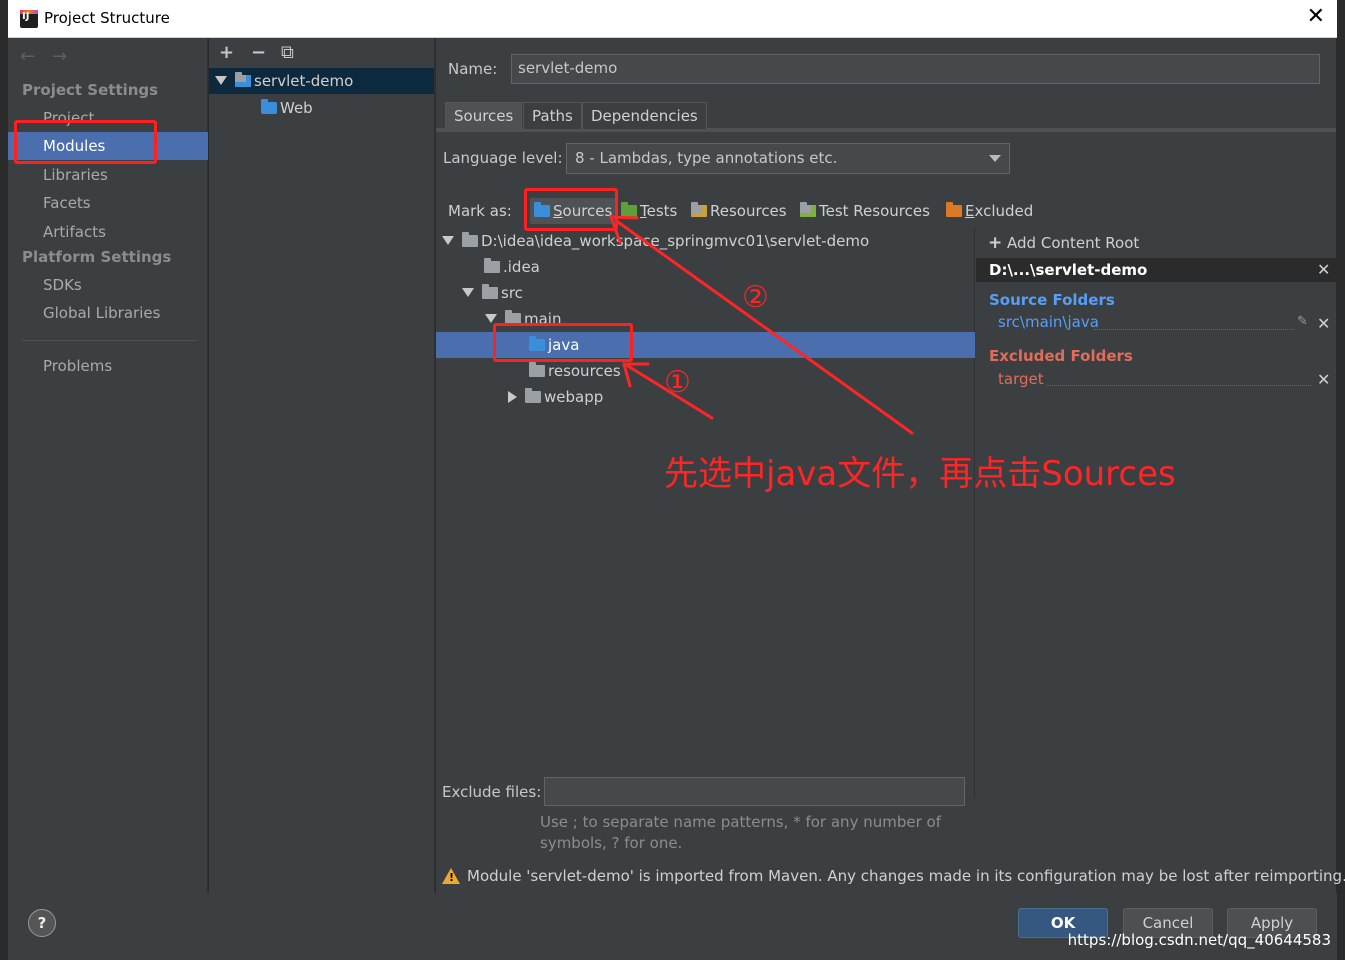  What do you see at coordinates (699, 209) in the screenshot?
I see `resources-folder-icon` at bounding box center [699, 209].